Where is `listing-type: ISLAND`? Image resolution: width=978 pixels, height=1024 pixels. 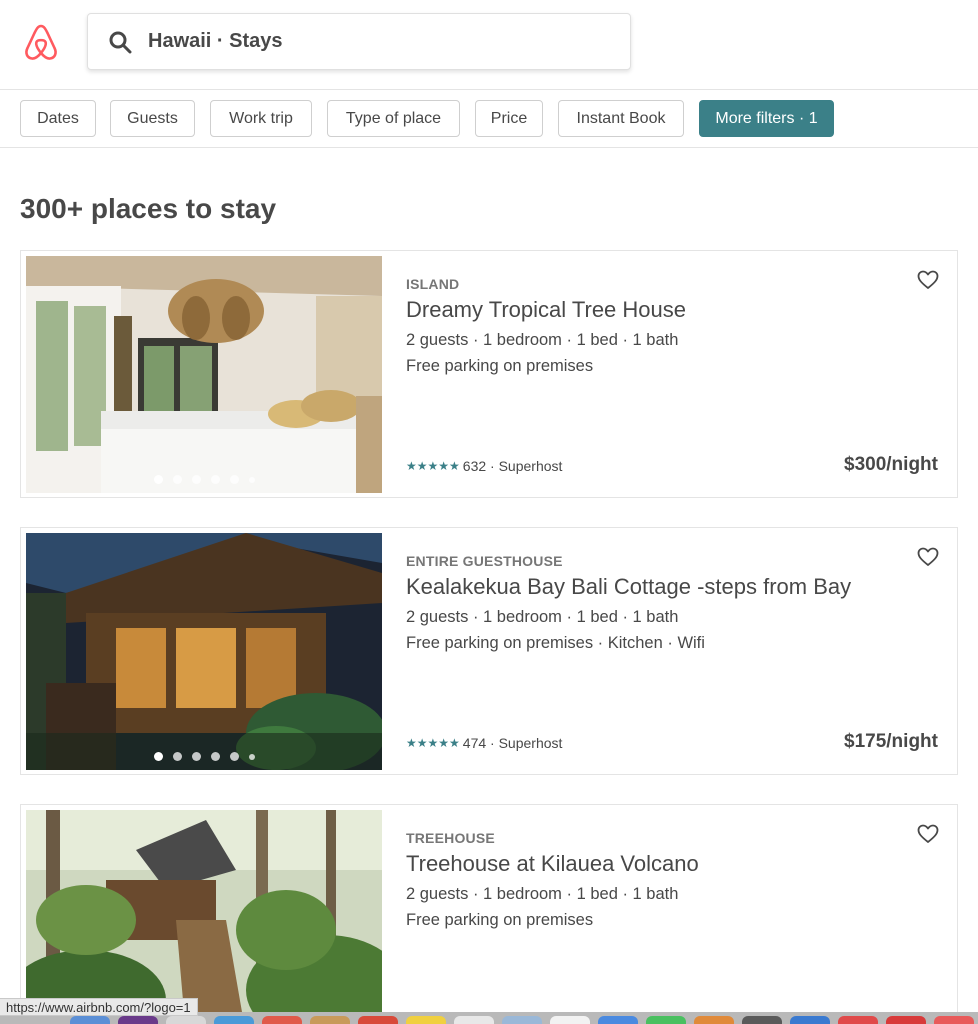
listing-type: ISLAND is located at coordinates (433, 284).